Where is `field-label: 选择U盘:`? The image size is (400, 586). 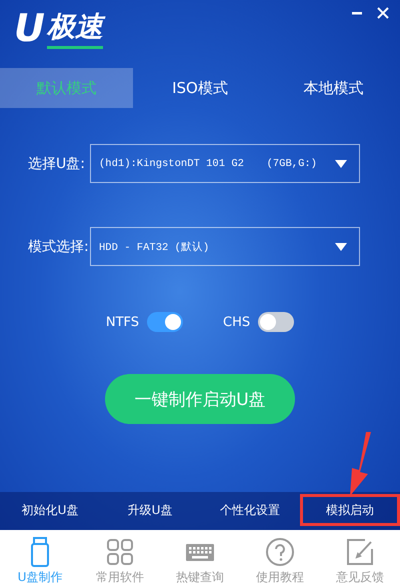 field-label: 选择U盘: is located at coordinates (57, 163).